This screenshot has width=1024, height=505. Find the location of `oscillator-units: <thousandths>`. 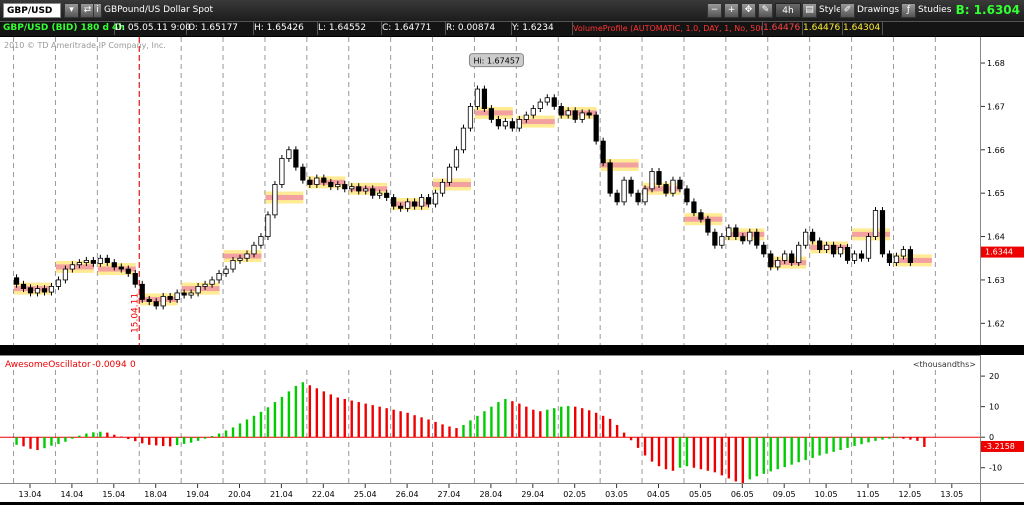

oscillator-units: <thousandths> is located at coordinates (944, 364).